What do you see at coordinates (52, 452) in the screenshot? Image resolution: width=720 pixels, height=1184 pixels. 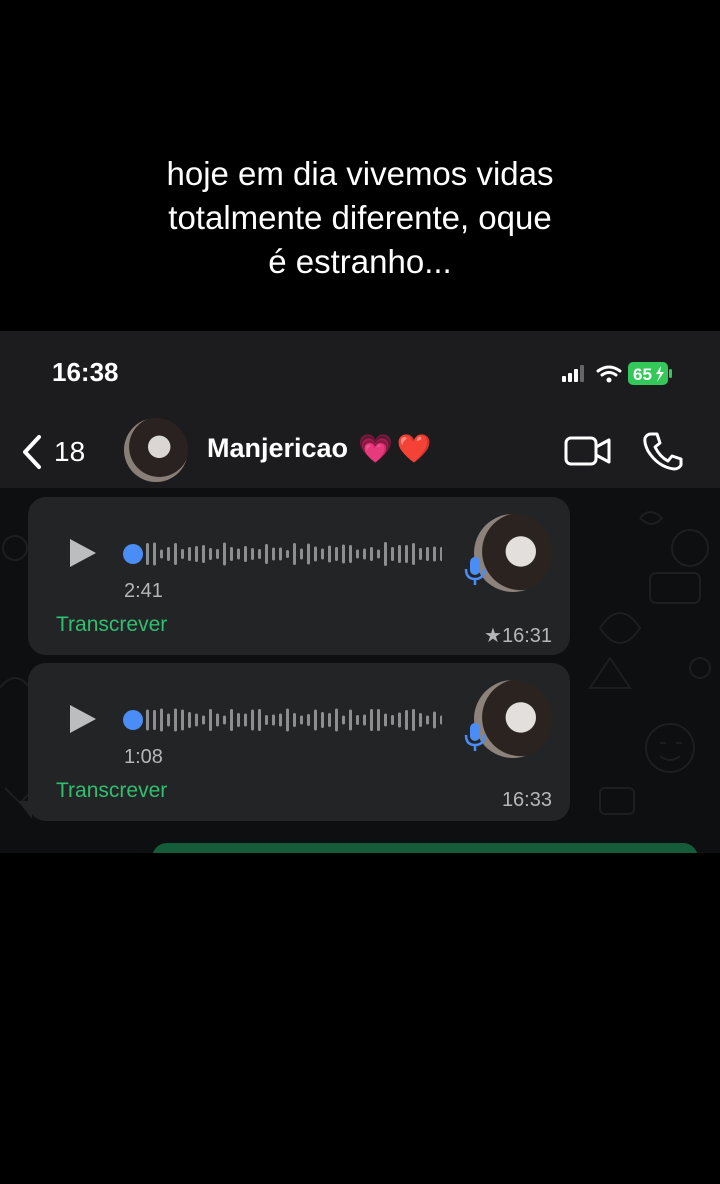 I see `back-button: 18` at bounding box center [52, 452].